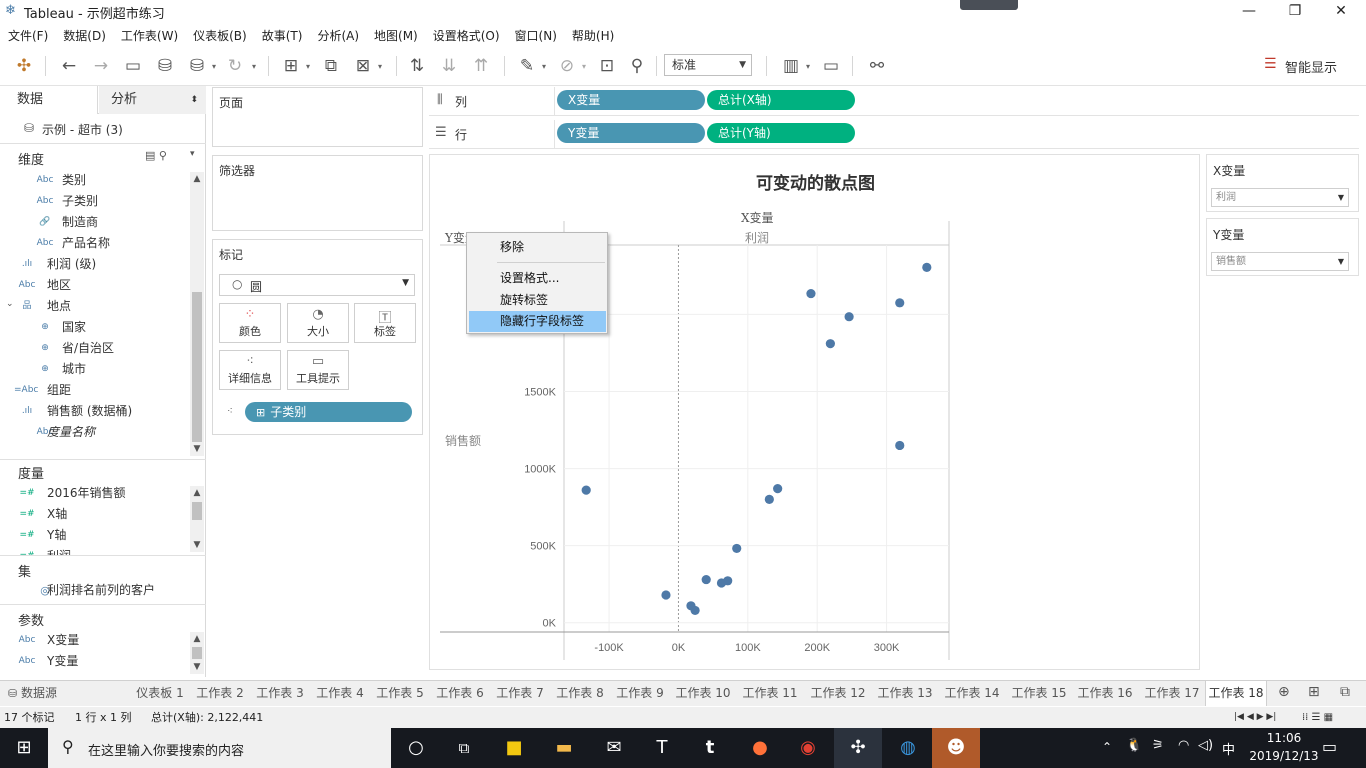 Image resolution: width=1366 pixels, height=768 pixels. Describe the element at coordinates (149, 35) in the screenshot. I see `menu-worksheet: 工作表(W)` at that location.